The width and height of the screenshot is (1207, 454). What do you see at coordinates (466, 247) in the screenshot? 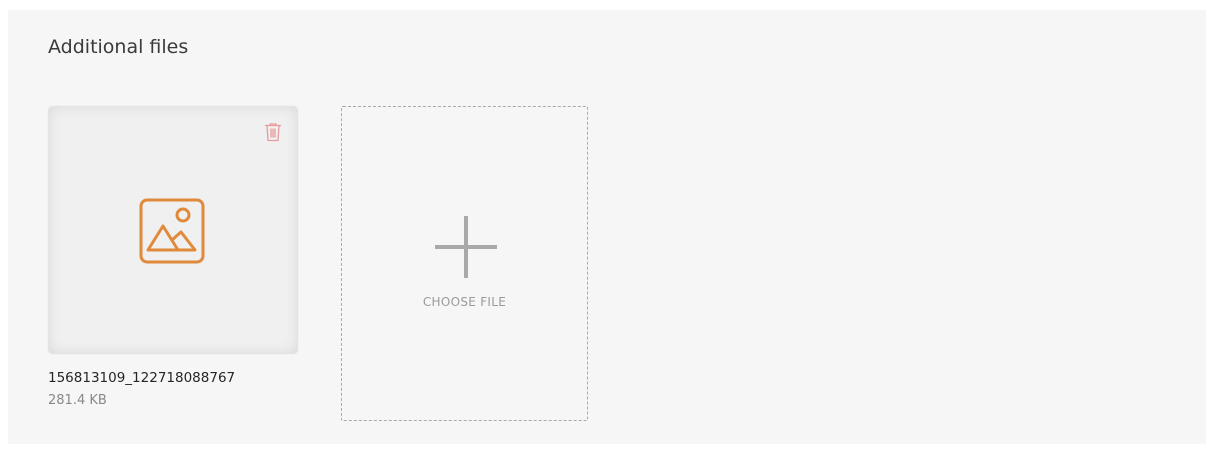
I see `plus-icon` at bounding box center [466, 247].